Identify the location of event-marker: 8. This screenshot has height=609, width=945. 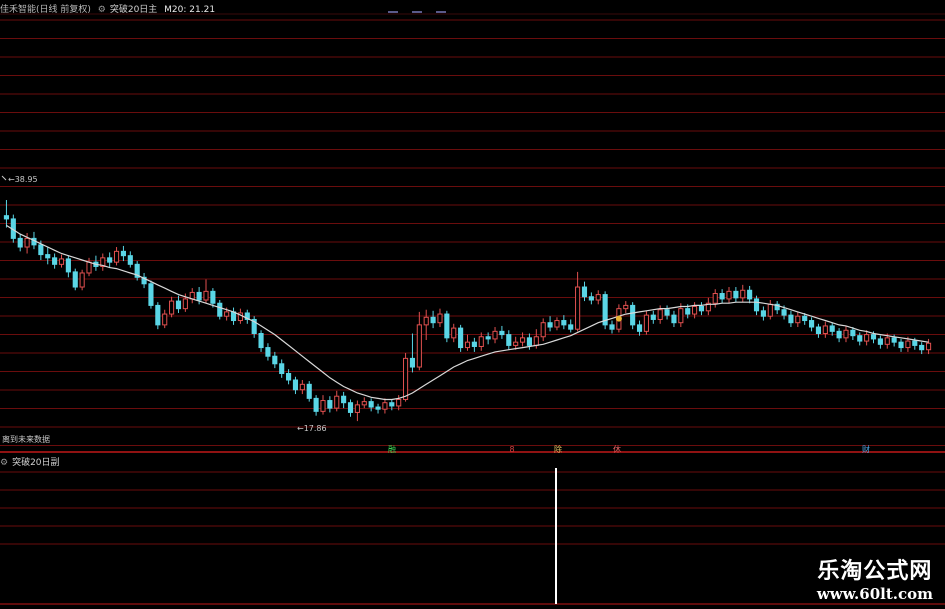
(511, 449).